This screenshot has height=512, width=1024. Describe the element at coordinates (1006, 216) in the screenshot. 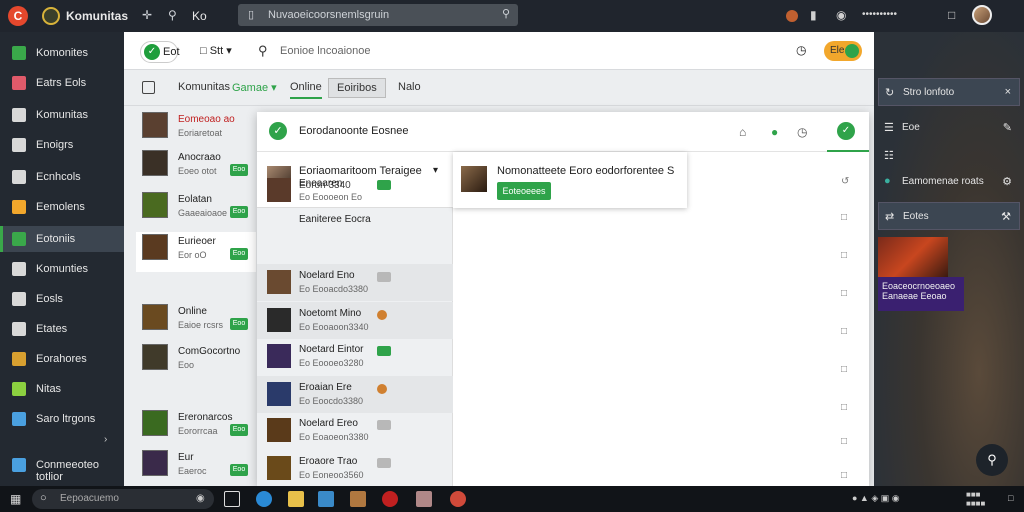

I see `row-action-icon: ⚒` at that location.